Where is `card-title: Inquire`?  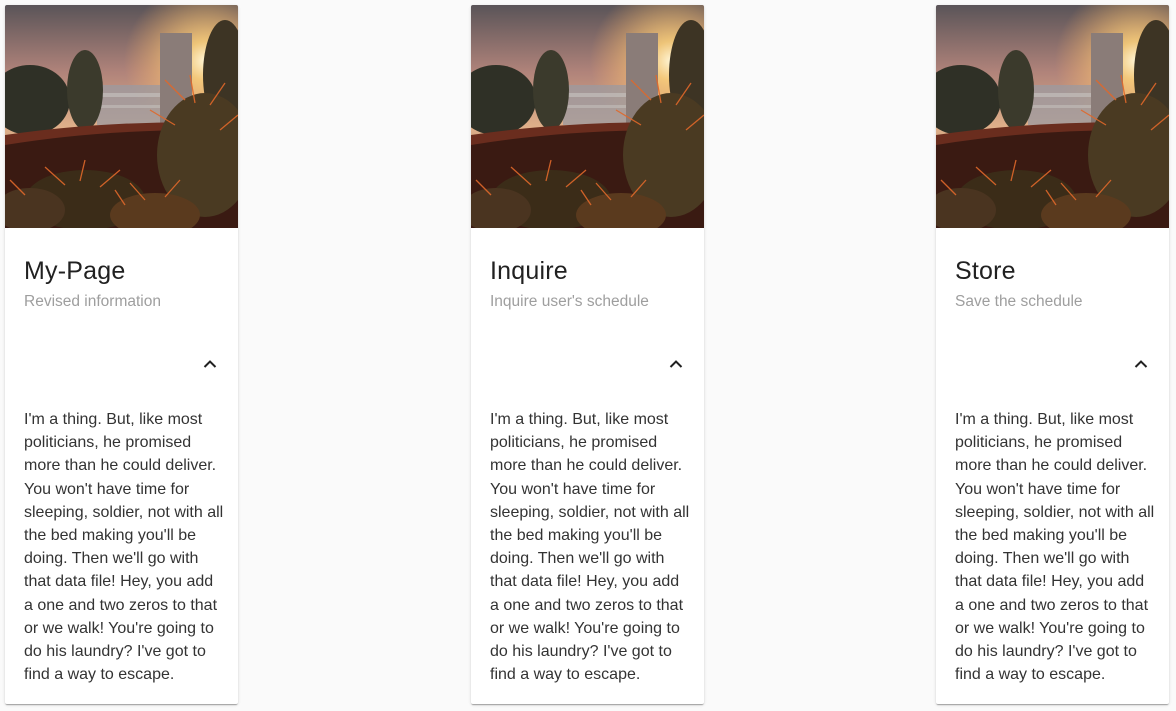
card-title: Inquire is located at coordinates (529, 271).